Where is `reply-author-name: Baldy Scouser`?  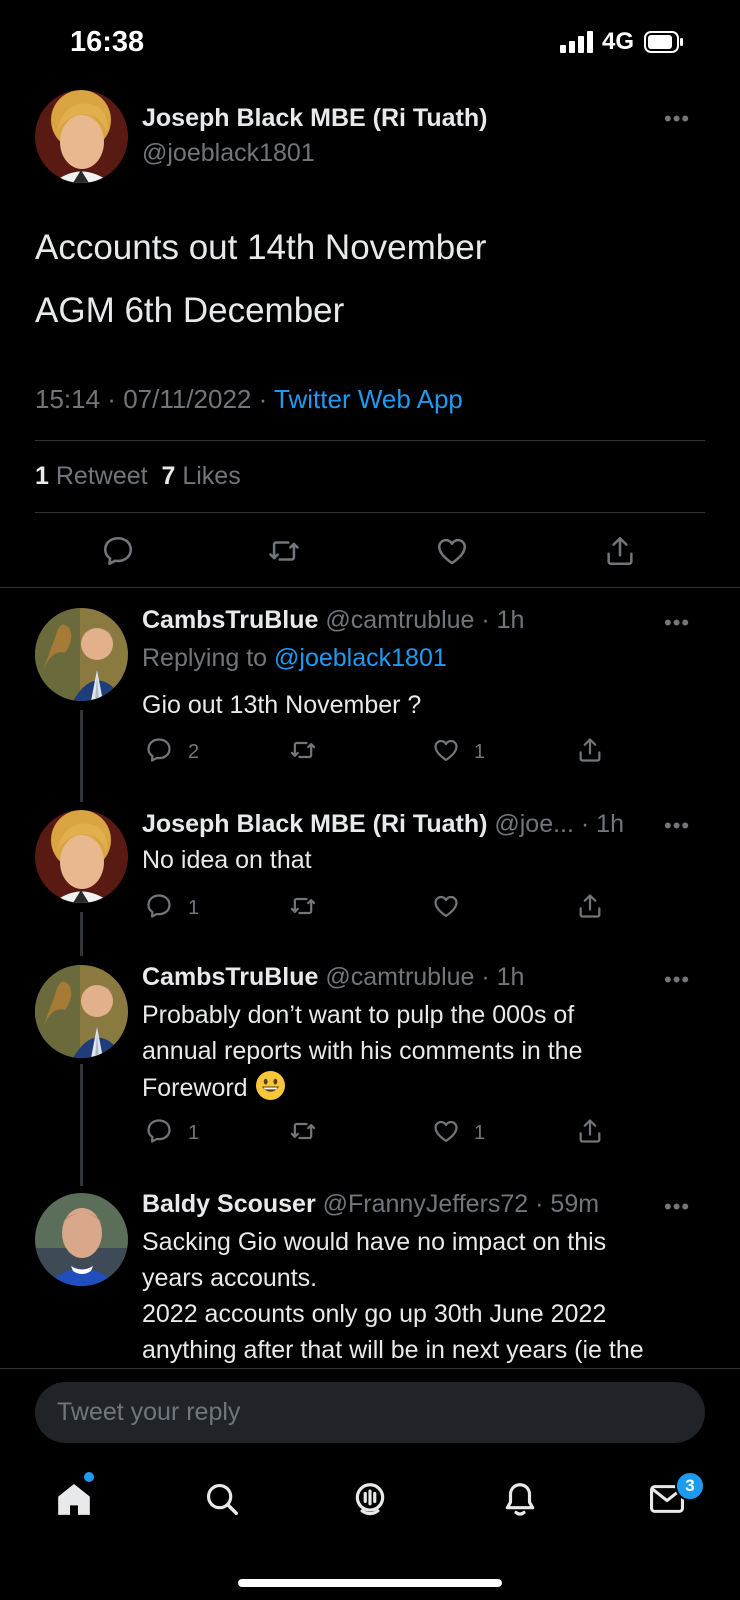 reply-author-name: Baldy Scouser is located at coordinates (229, 1204).